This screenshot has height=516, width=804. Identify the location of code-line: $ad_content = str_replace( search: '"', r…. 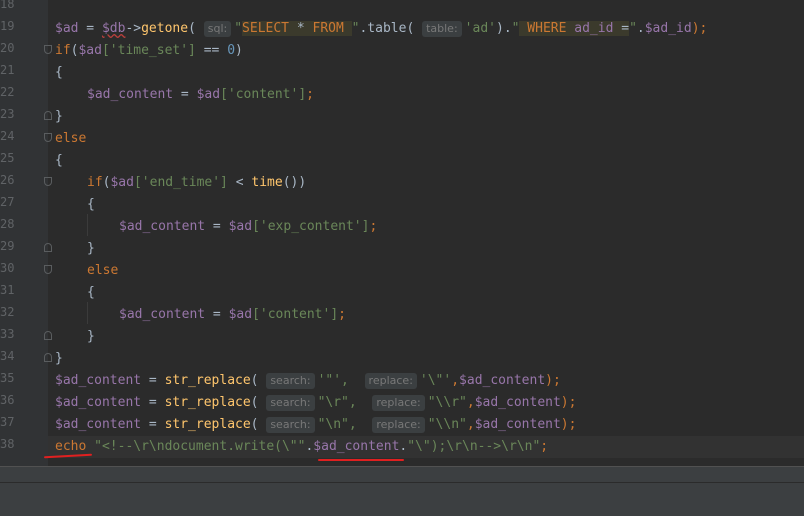
(308, 381).